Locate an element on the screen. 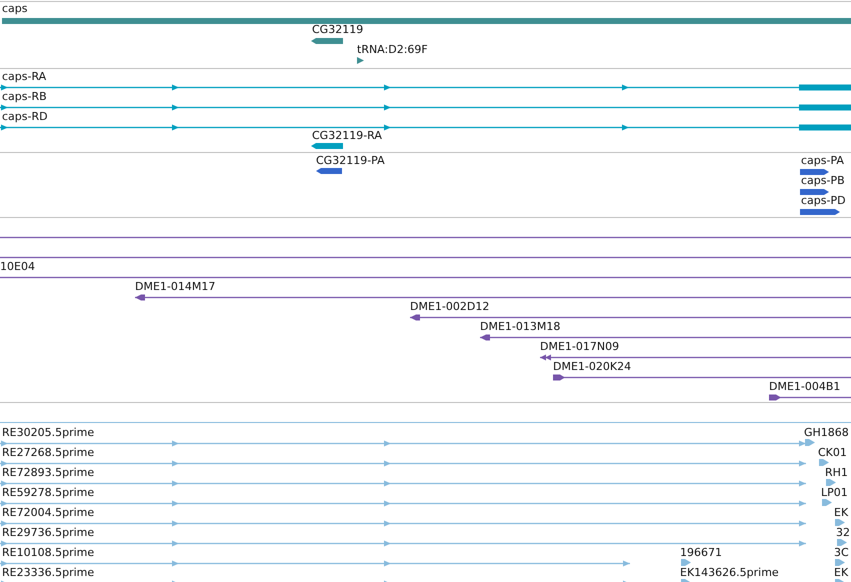  feature-label: RE72004.5prime is located at coordinates (48, 513).